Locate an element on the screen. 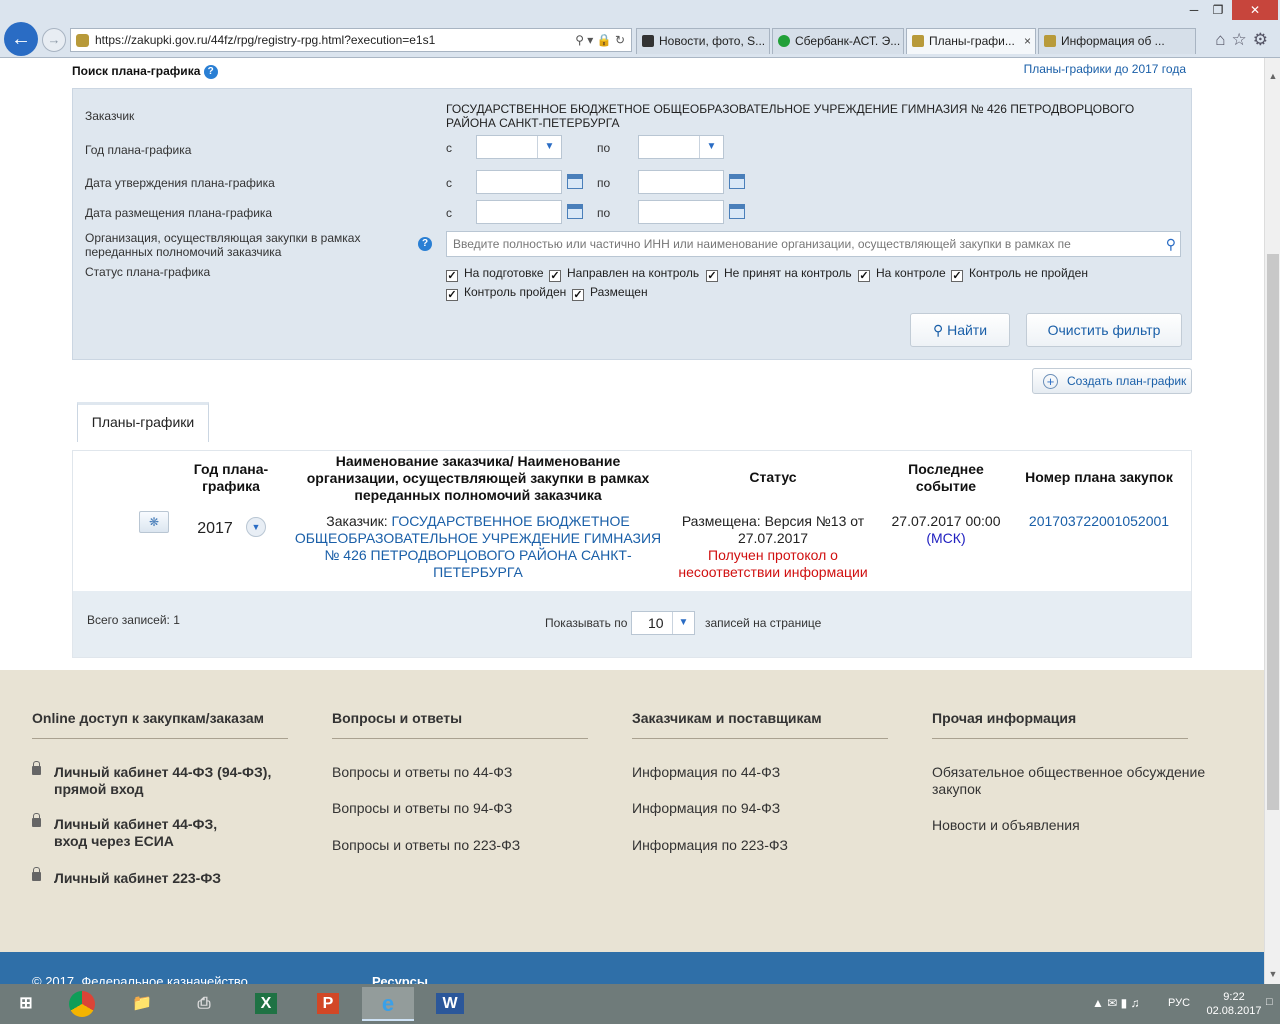  page-scrollbar: ▲ ▼ is located at coordinates (1272, 521).